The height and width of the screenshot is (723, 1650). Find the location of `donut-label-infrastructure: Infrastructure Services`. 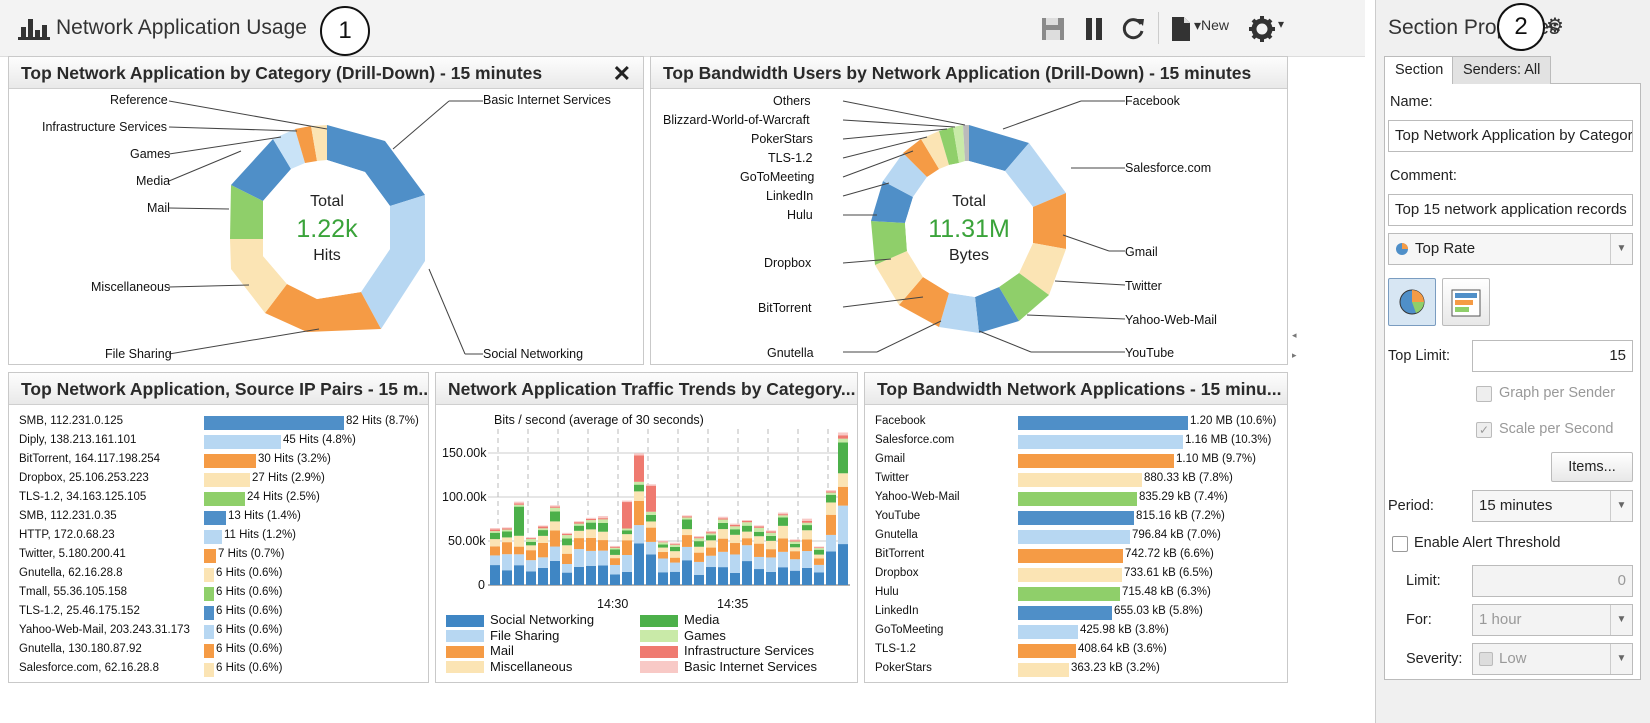

donut-label-infrastructure: Infrastructure Services is located at coordinates (104, 127).